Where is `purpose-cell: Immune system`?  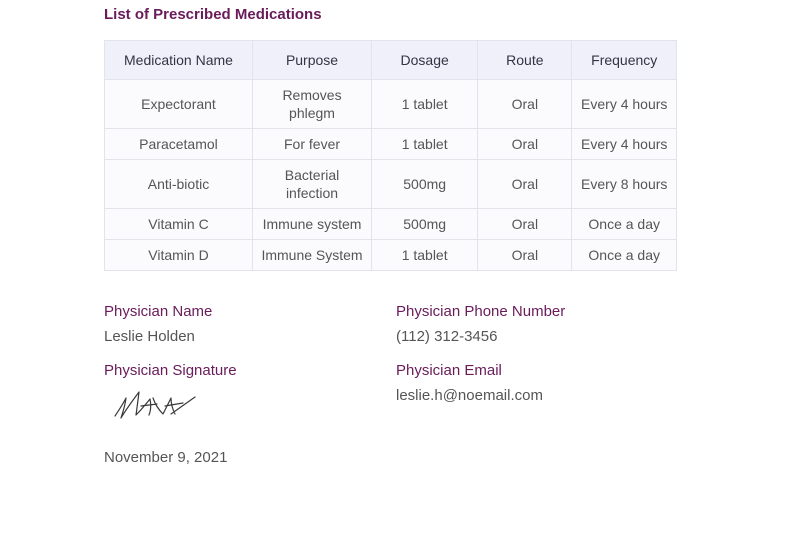 purpose-cell: Immune system is located at coordinates (312, 224).